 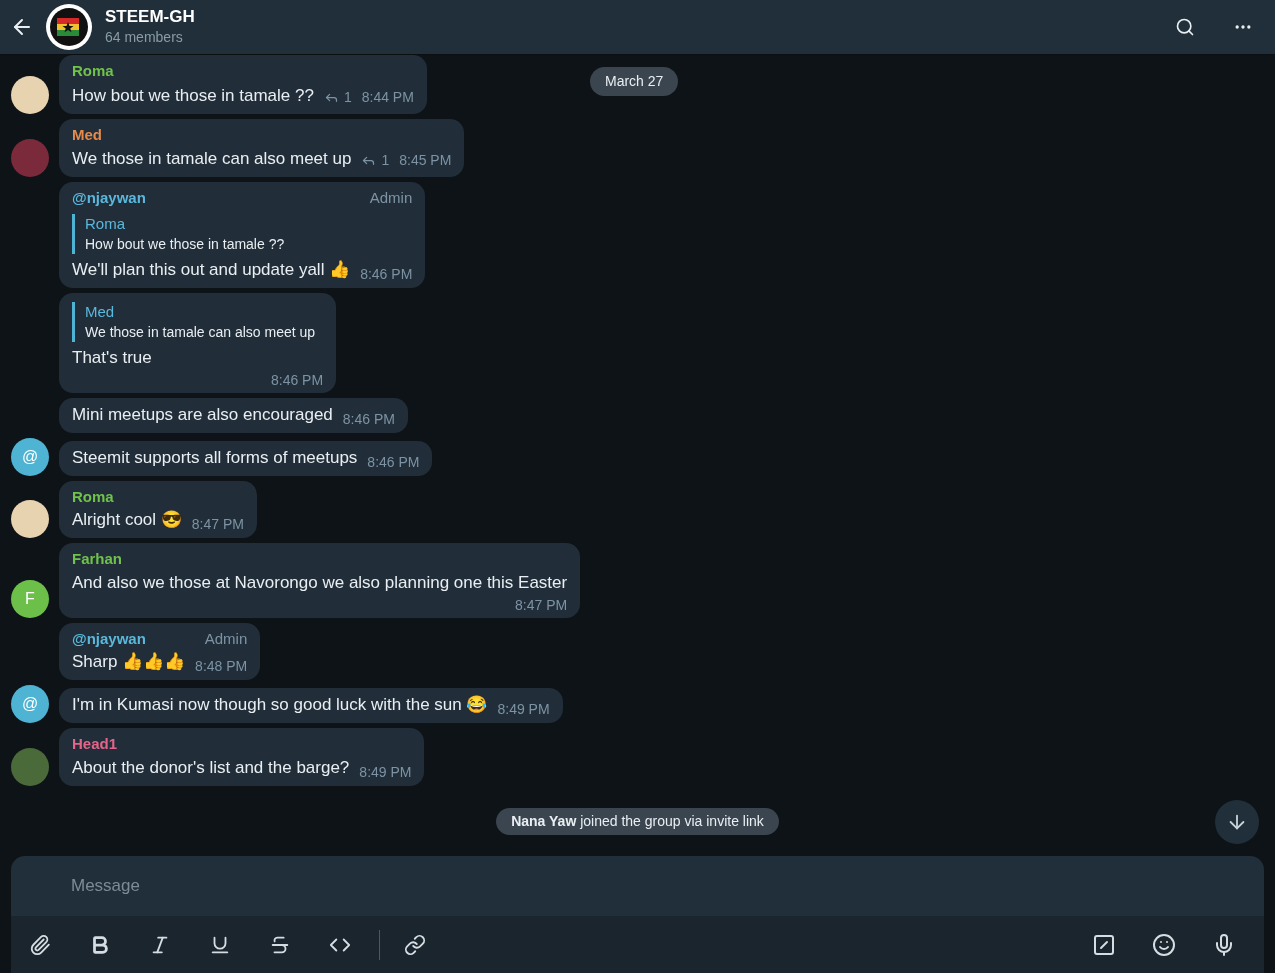 I want to click on quoted-author: Roma, so click(x=105, y=223).